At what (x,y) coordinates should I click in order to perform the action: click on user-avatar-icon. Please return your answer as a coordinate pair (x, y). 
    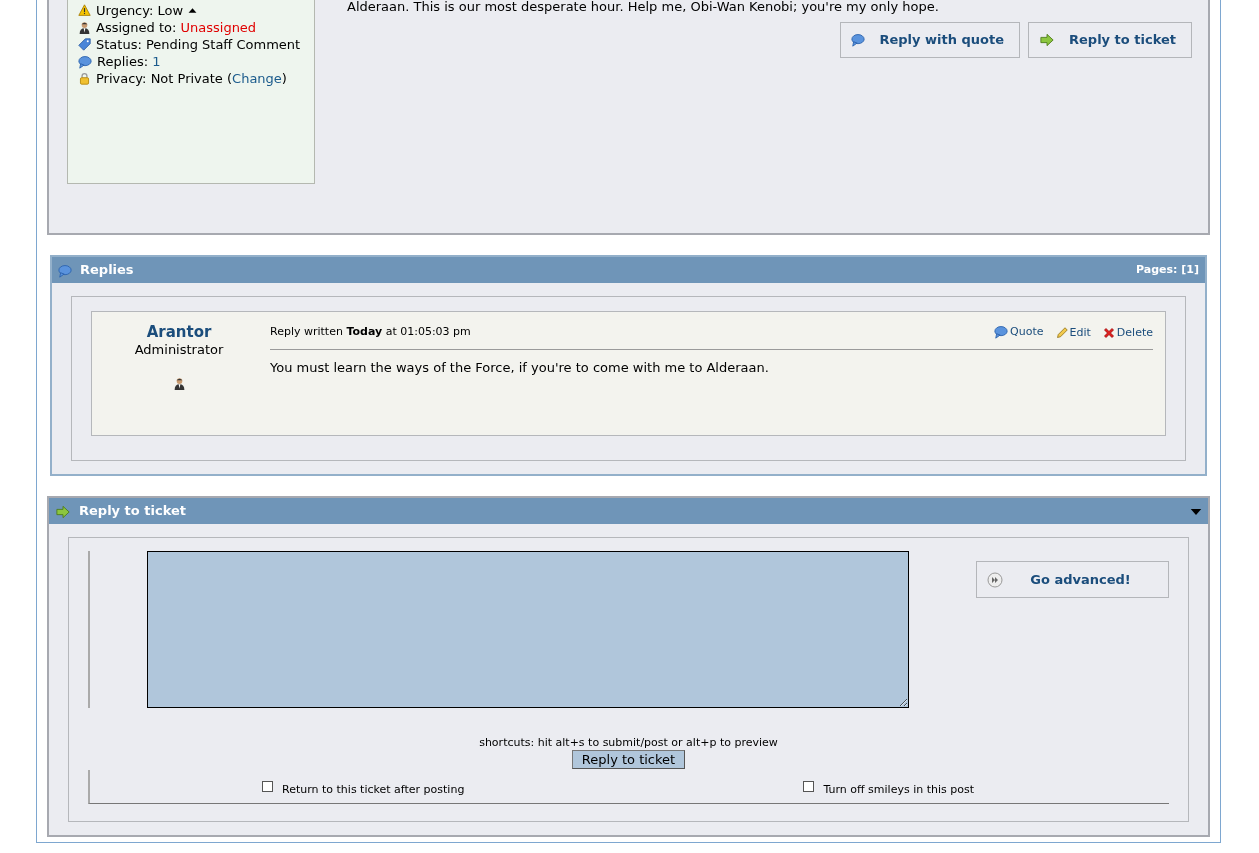
    Looking at the image, I should click on (179, 383).